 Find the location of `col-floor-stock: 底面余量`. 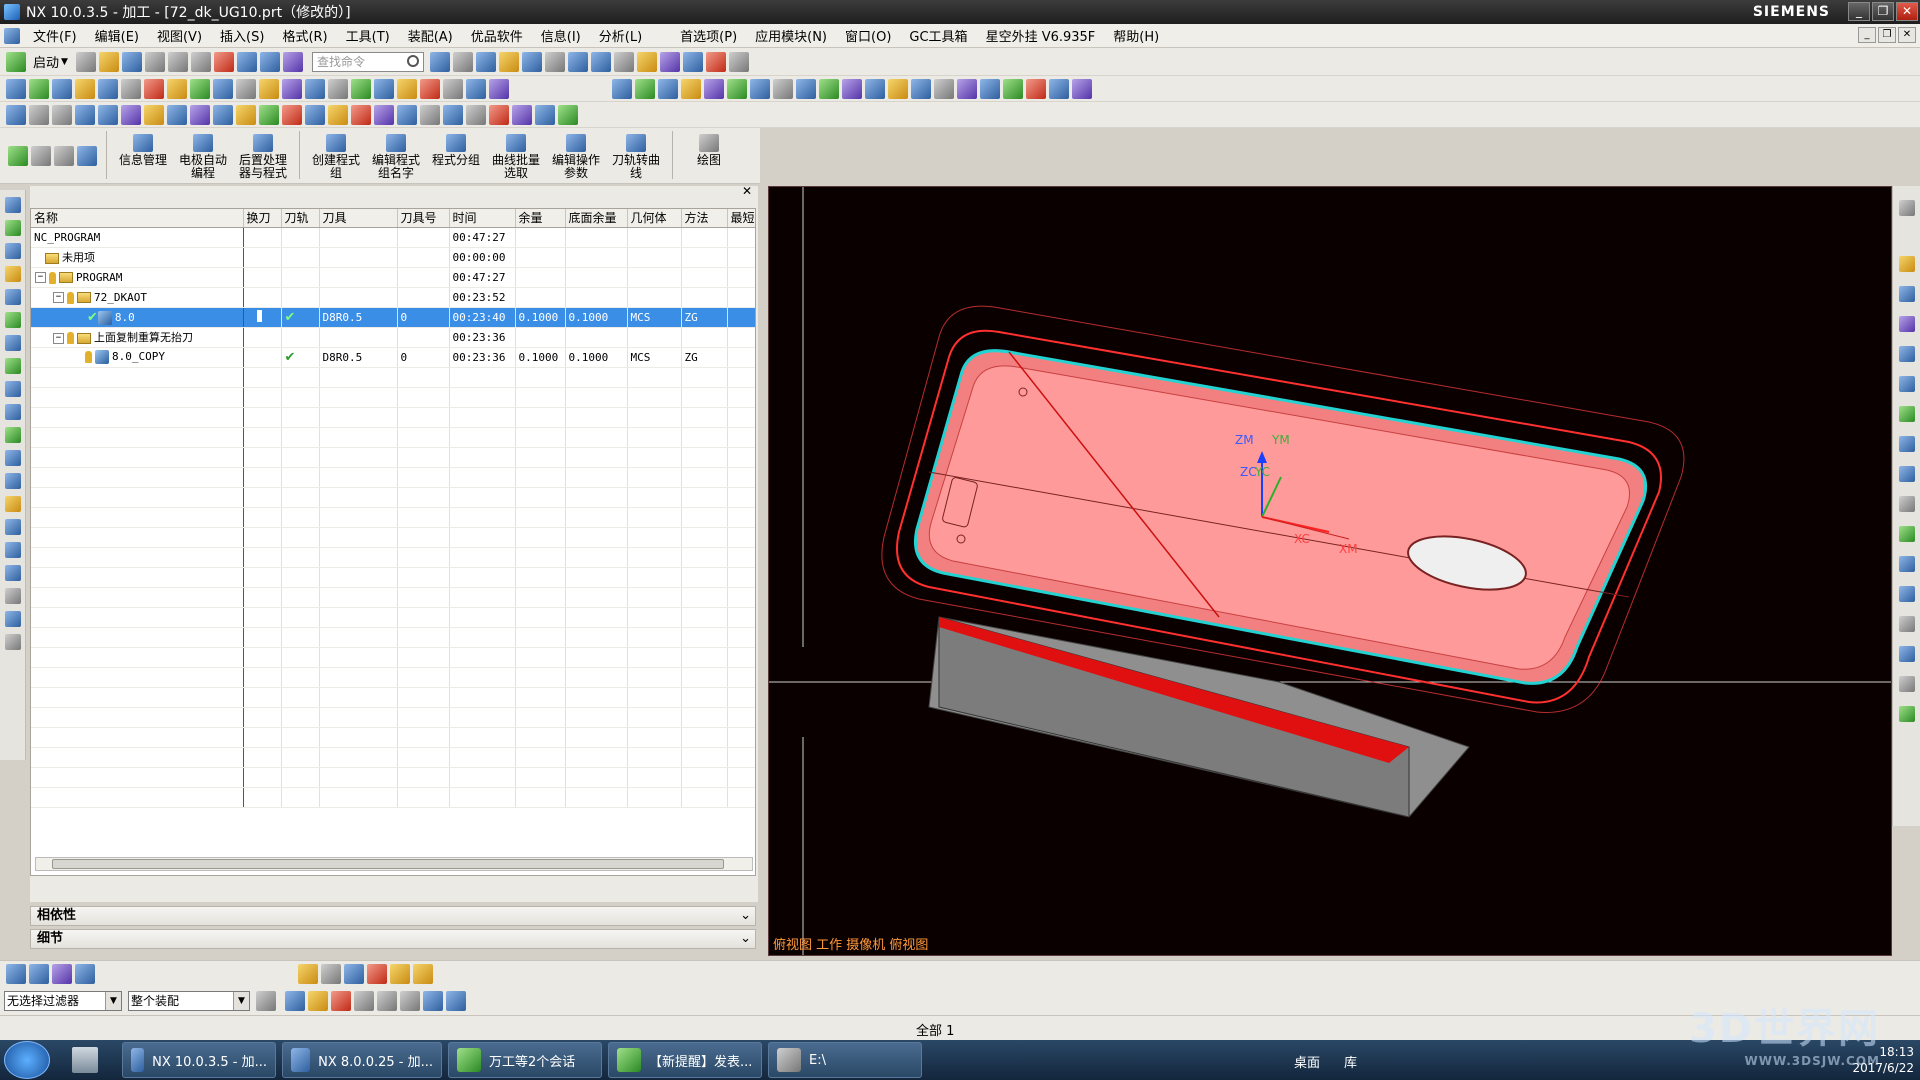

col-floor-stock: 底面余量 is located at coordinates (596, 218).